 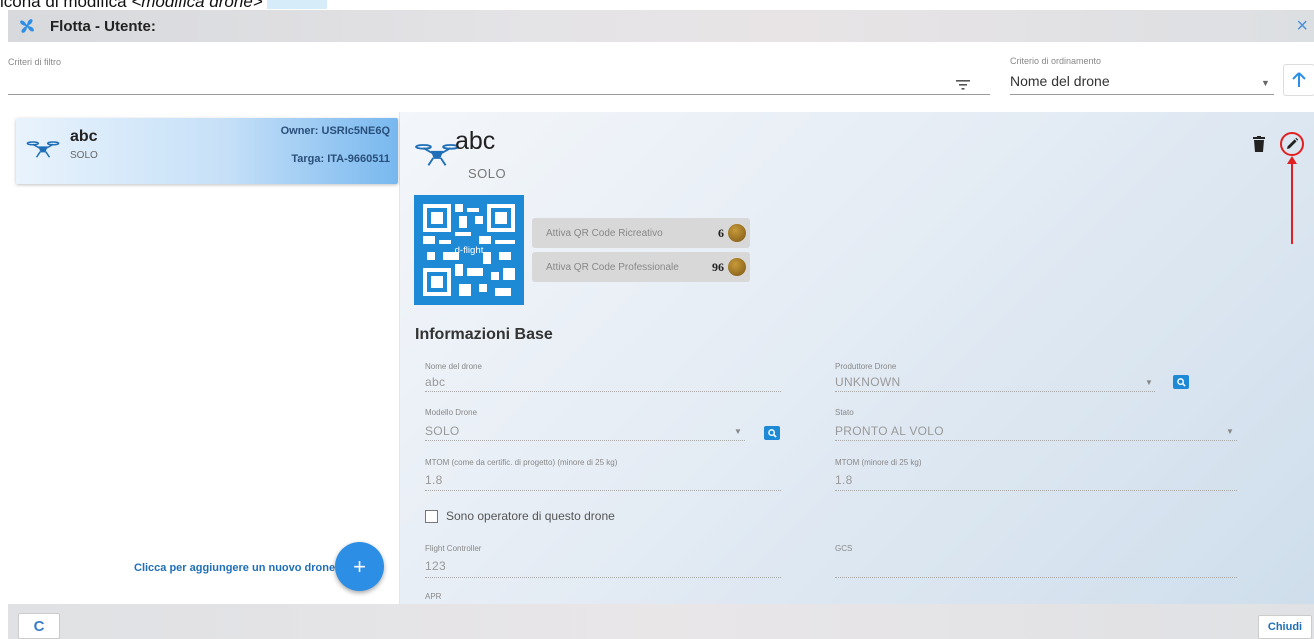 I want to click on flight-controller-underline, so click(x=603, y=577).